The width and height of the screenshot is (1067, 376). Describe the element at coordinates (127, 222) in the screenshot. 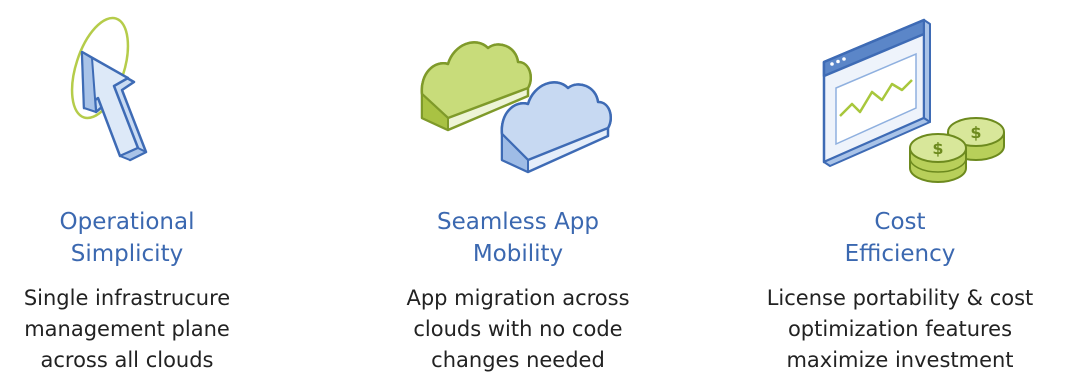

I see `feature-title-line: Operational` at that location.